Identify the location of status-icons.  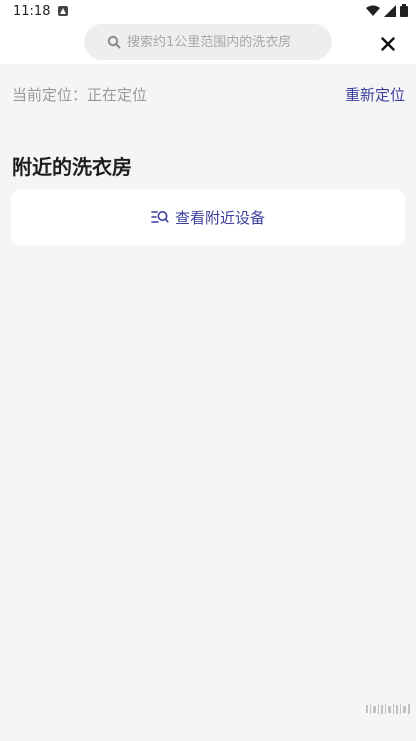
(387, 10).